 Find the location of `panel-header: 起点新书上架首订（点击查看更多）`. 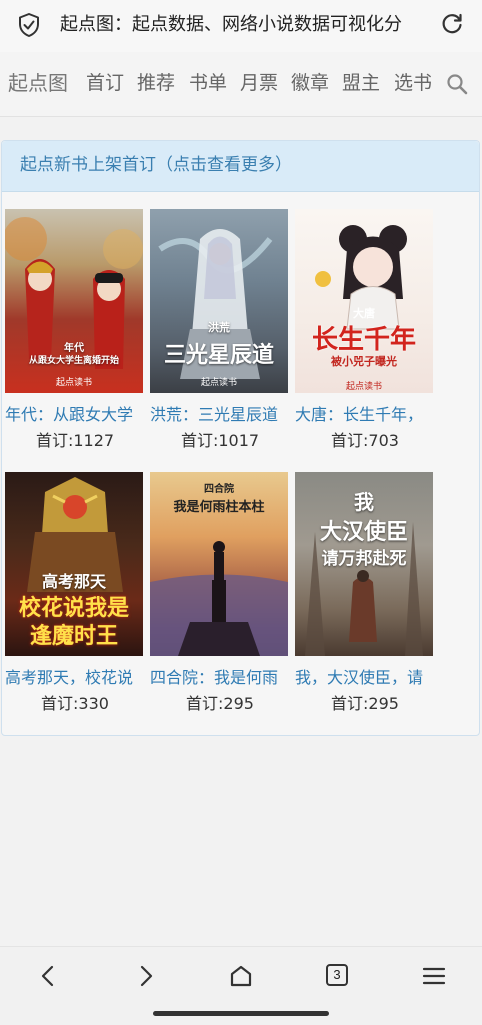

panel-header: 起点新书上架首订（点击查看更多） is located at coordinates (240, 166).